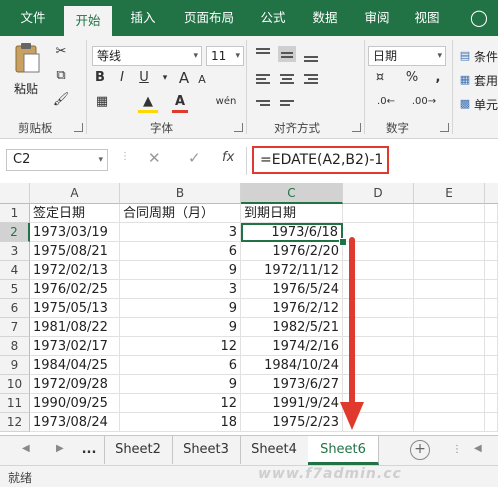 This screenshot has width=498, height=487. Describe the element at coordinates (292, 384) in the screenshot. I see `cell-c10: 1973/6/27` at that location.